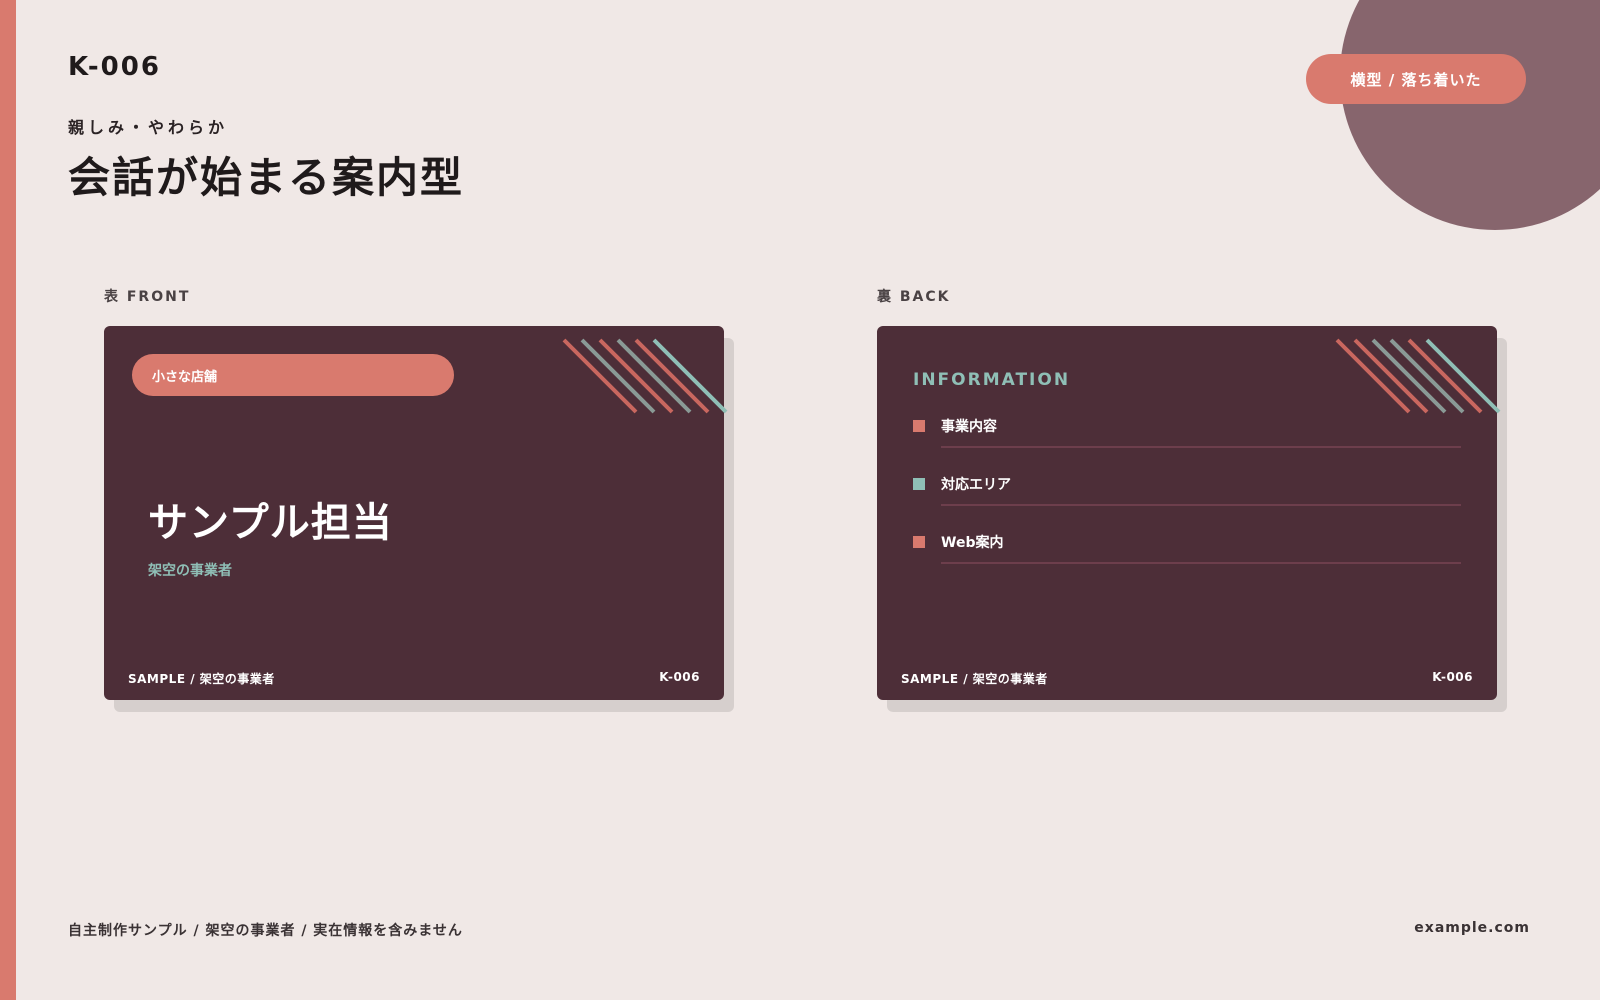 Image resolution: width=1600 pixels, height=1000 pixels. What do you see at coordinates (148, 127) in the screenshot?
I see `page-subtitle: 親しみ・やわらか` at bounding box center [148, 127].